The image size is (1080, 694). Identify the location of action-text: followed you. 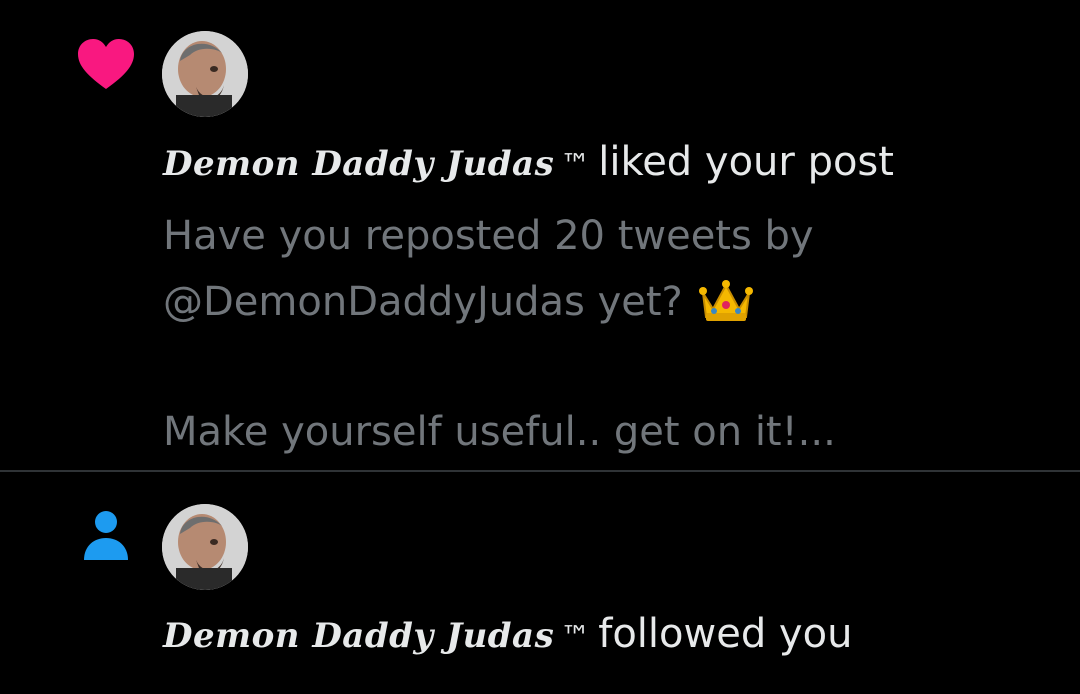
(725, 634).